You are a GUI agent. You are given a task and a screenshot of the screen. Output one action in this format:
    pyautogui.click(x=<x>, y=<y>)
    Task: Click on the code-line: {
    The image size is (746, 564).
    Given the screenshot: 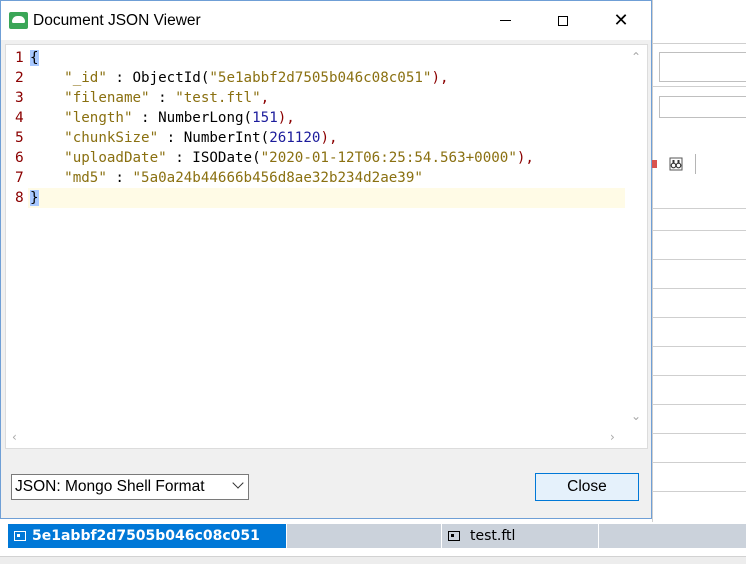 What is the action you would take?
    pyautogui.click(x=34, y=58)
    